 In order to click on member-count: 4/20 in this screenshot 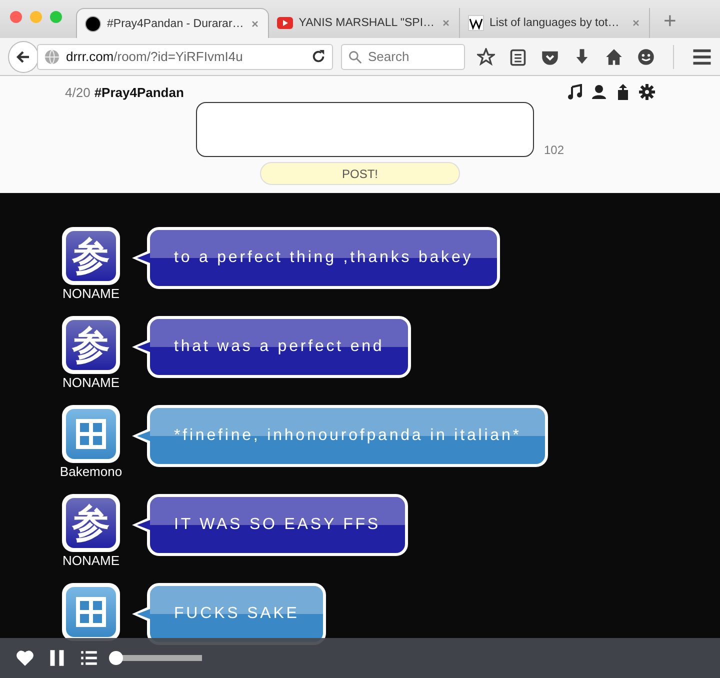, I will do `click(77, 92)`.